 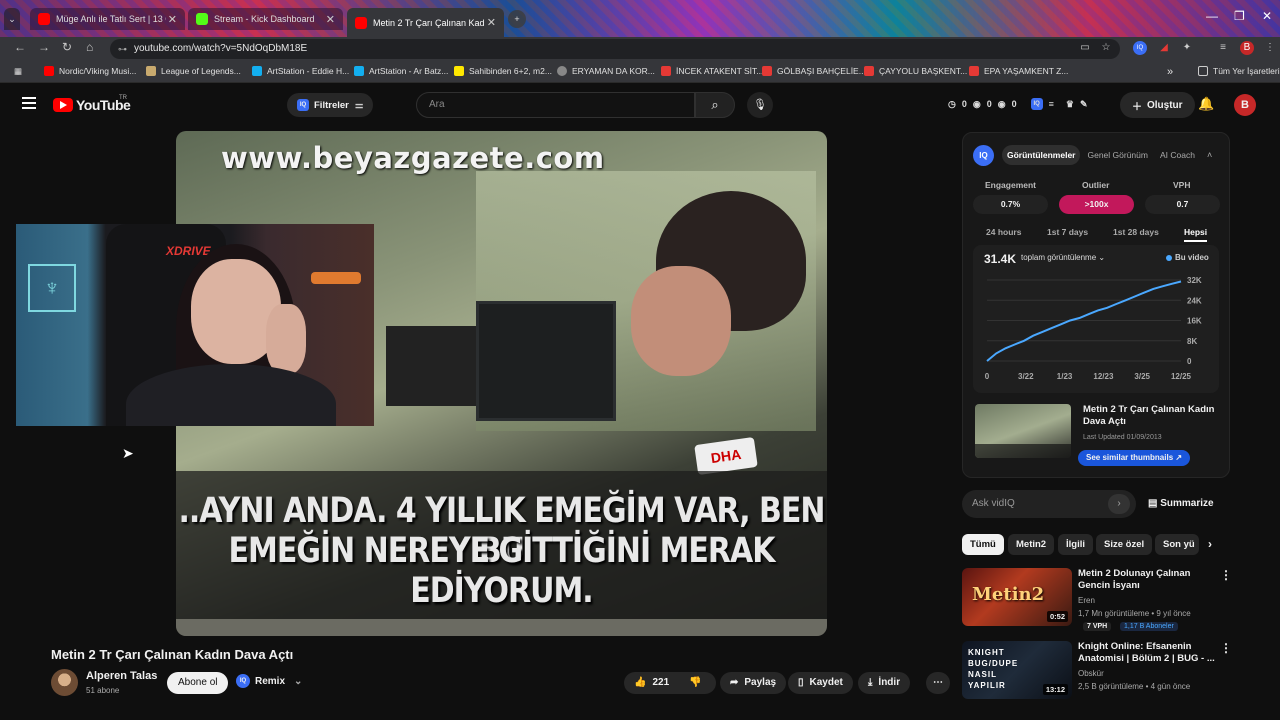 What do you see at coordinates (1023, 431) in the screenshot?
I see `related-thumbnail` at bounding box center [1023, 431].